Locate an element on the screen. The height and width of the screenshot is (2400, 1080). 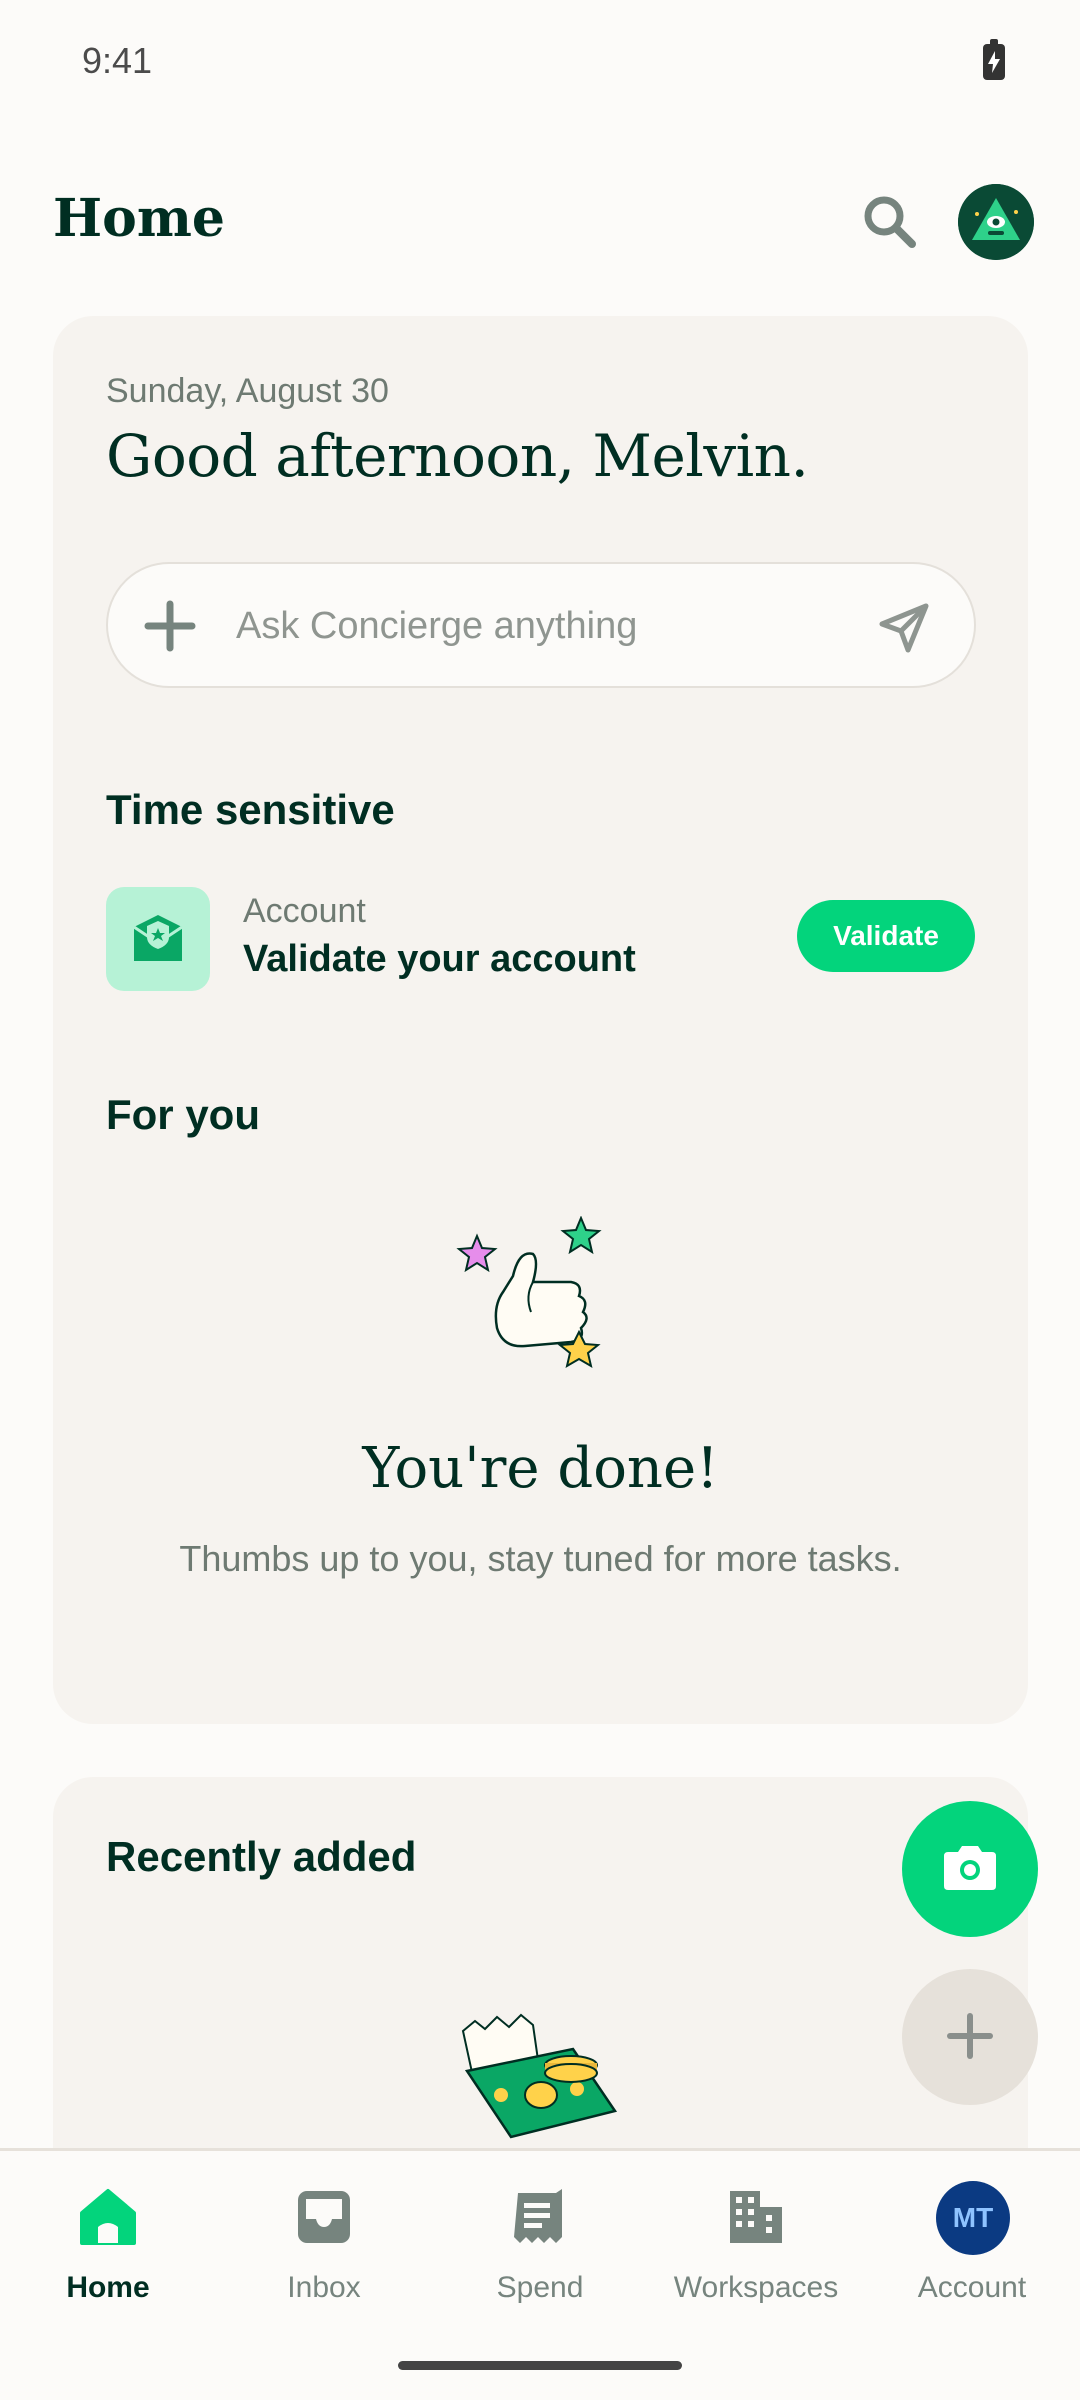
nav-item-account: MT Account is located at coordinates (972, 2246).